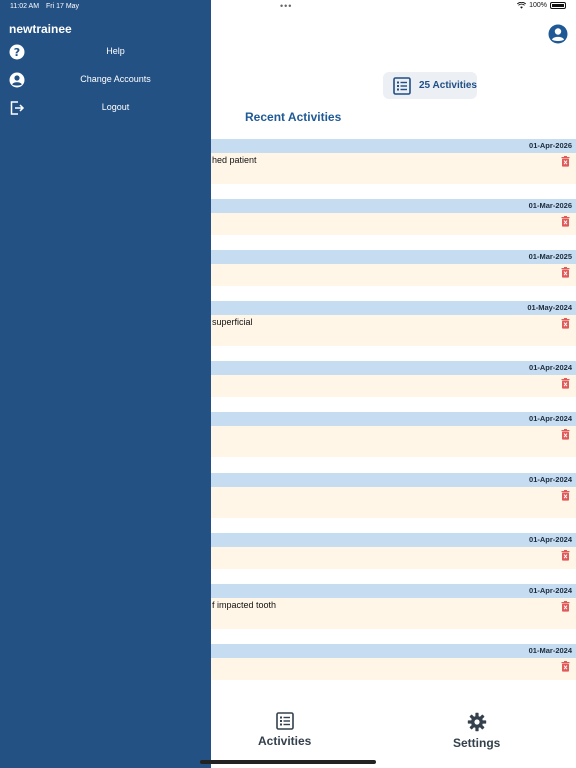 The height and width of the screenshot is (768, 576). I want to click on drawer-item-change-accounts: Change Accounts, so click(105, 80).